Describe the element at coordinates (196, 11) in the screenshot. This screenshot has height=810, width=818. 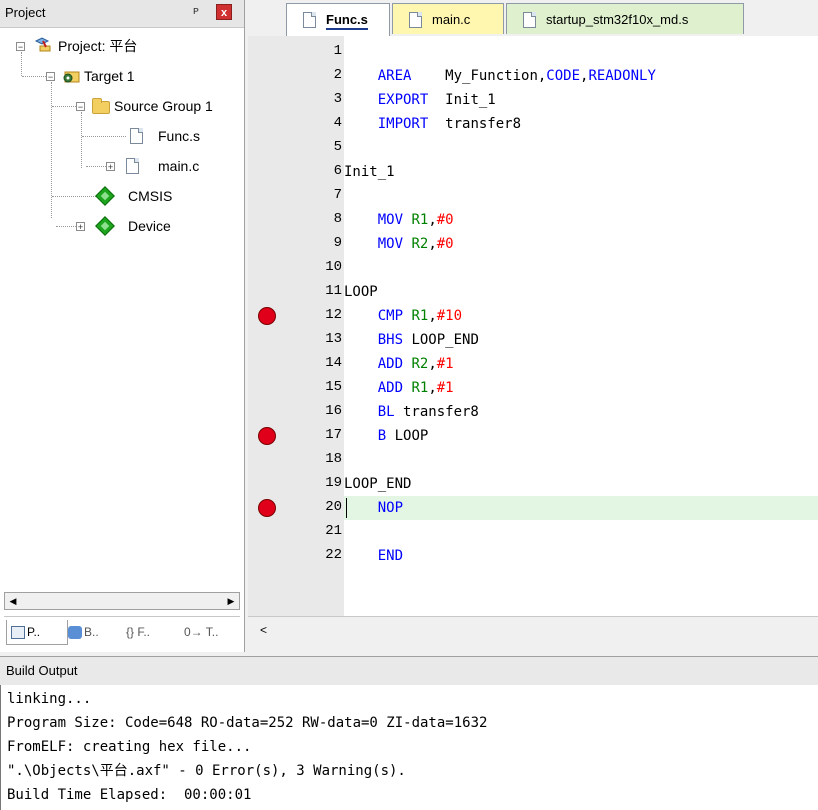
I see `pin-icon: ᴘ︎` at that location.